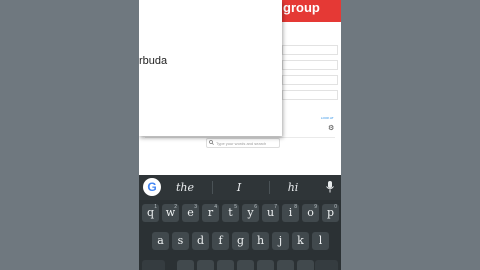 This screenshot has width=480, height=270. What do you see at coordinates (211, 142) in the screenshot?
I see `search-icon` at bounding box center [211, 142].